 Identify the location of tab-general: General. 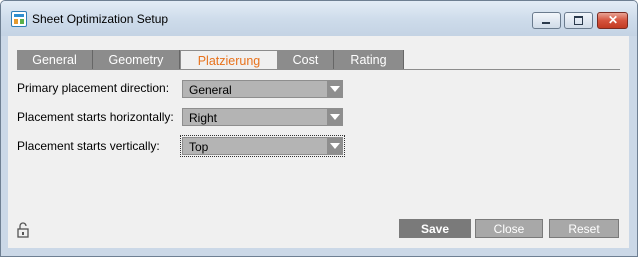
(55, 60).